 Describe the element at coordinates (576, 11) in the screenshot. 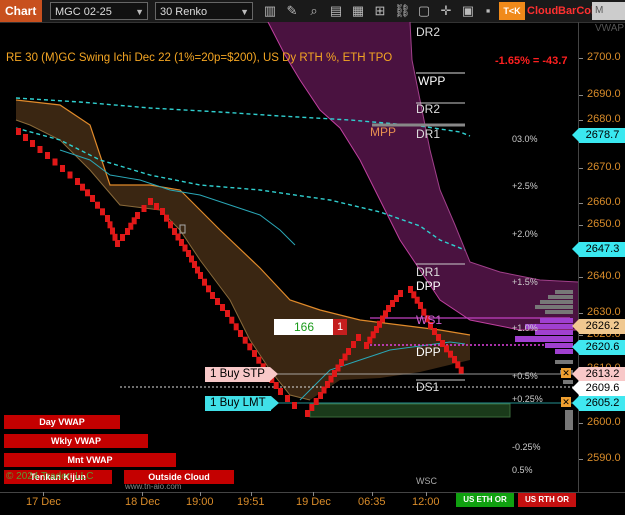

I see `barcol-toggle-button: BarCol` at that location.